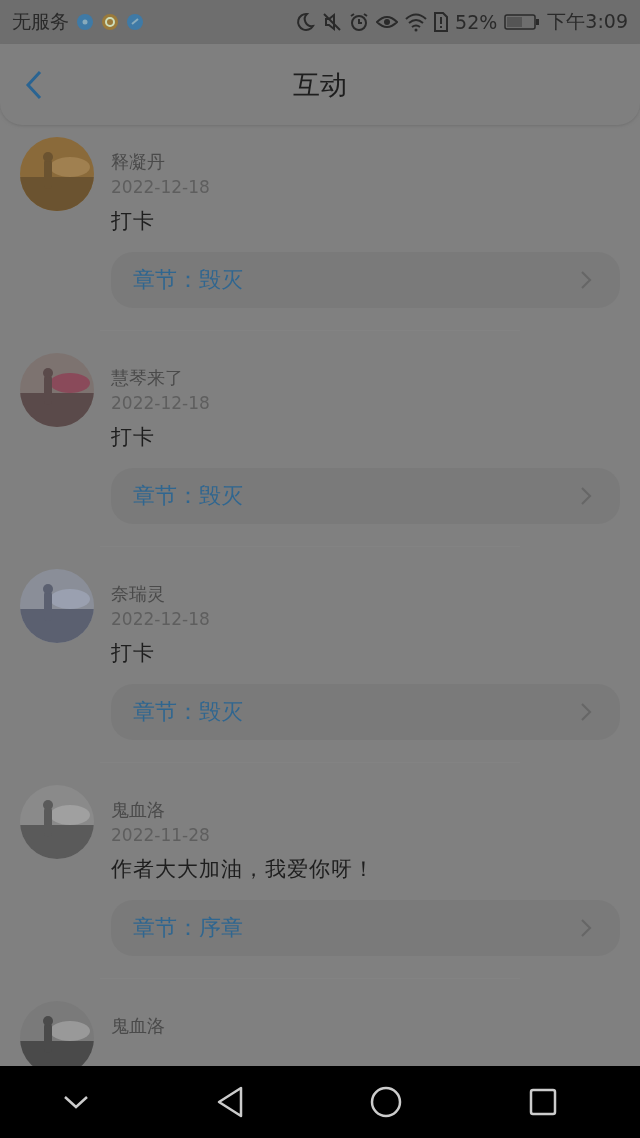 Image resolution: width=640 pixels, height=1138 pixels. What do you see at coordinates (320, 84) in the screenshot?
I see `page-title: 互动` at bounding box center [320, 84].